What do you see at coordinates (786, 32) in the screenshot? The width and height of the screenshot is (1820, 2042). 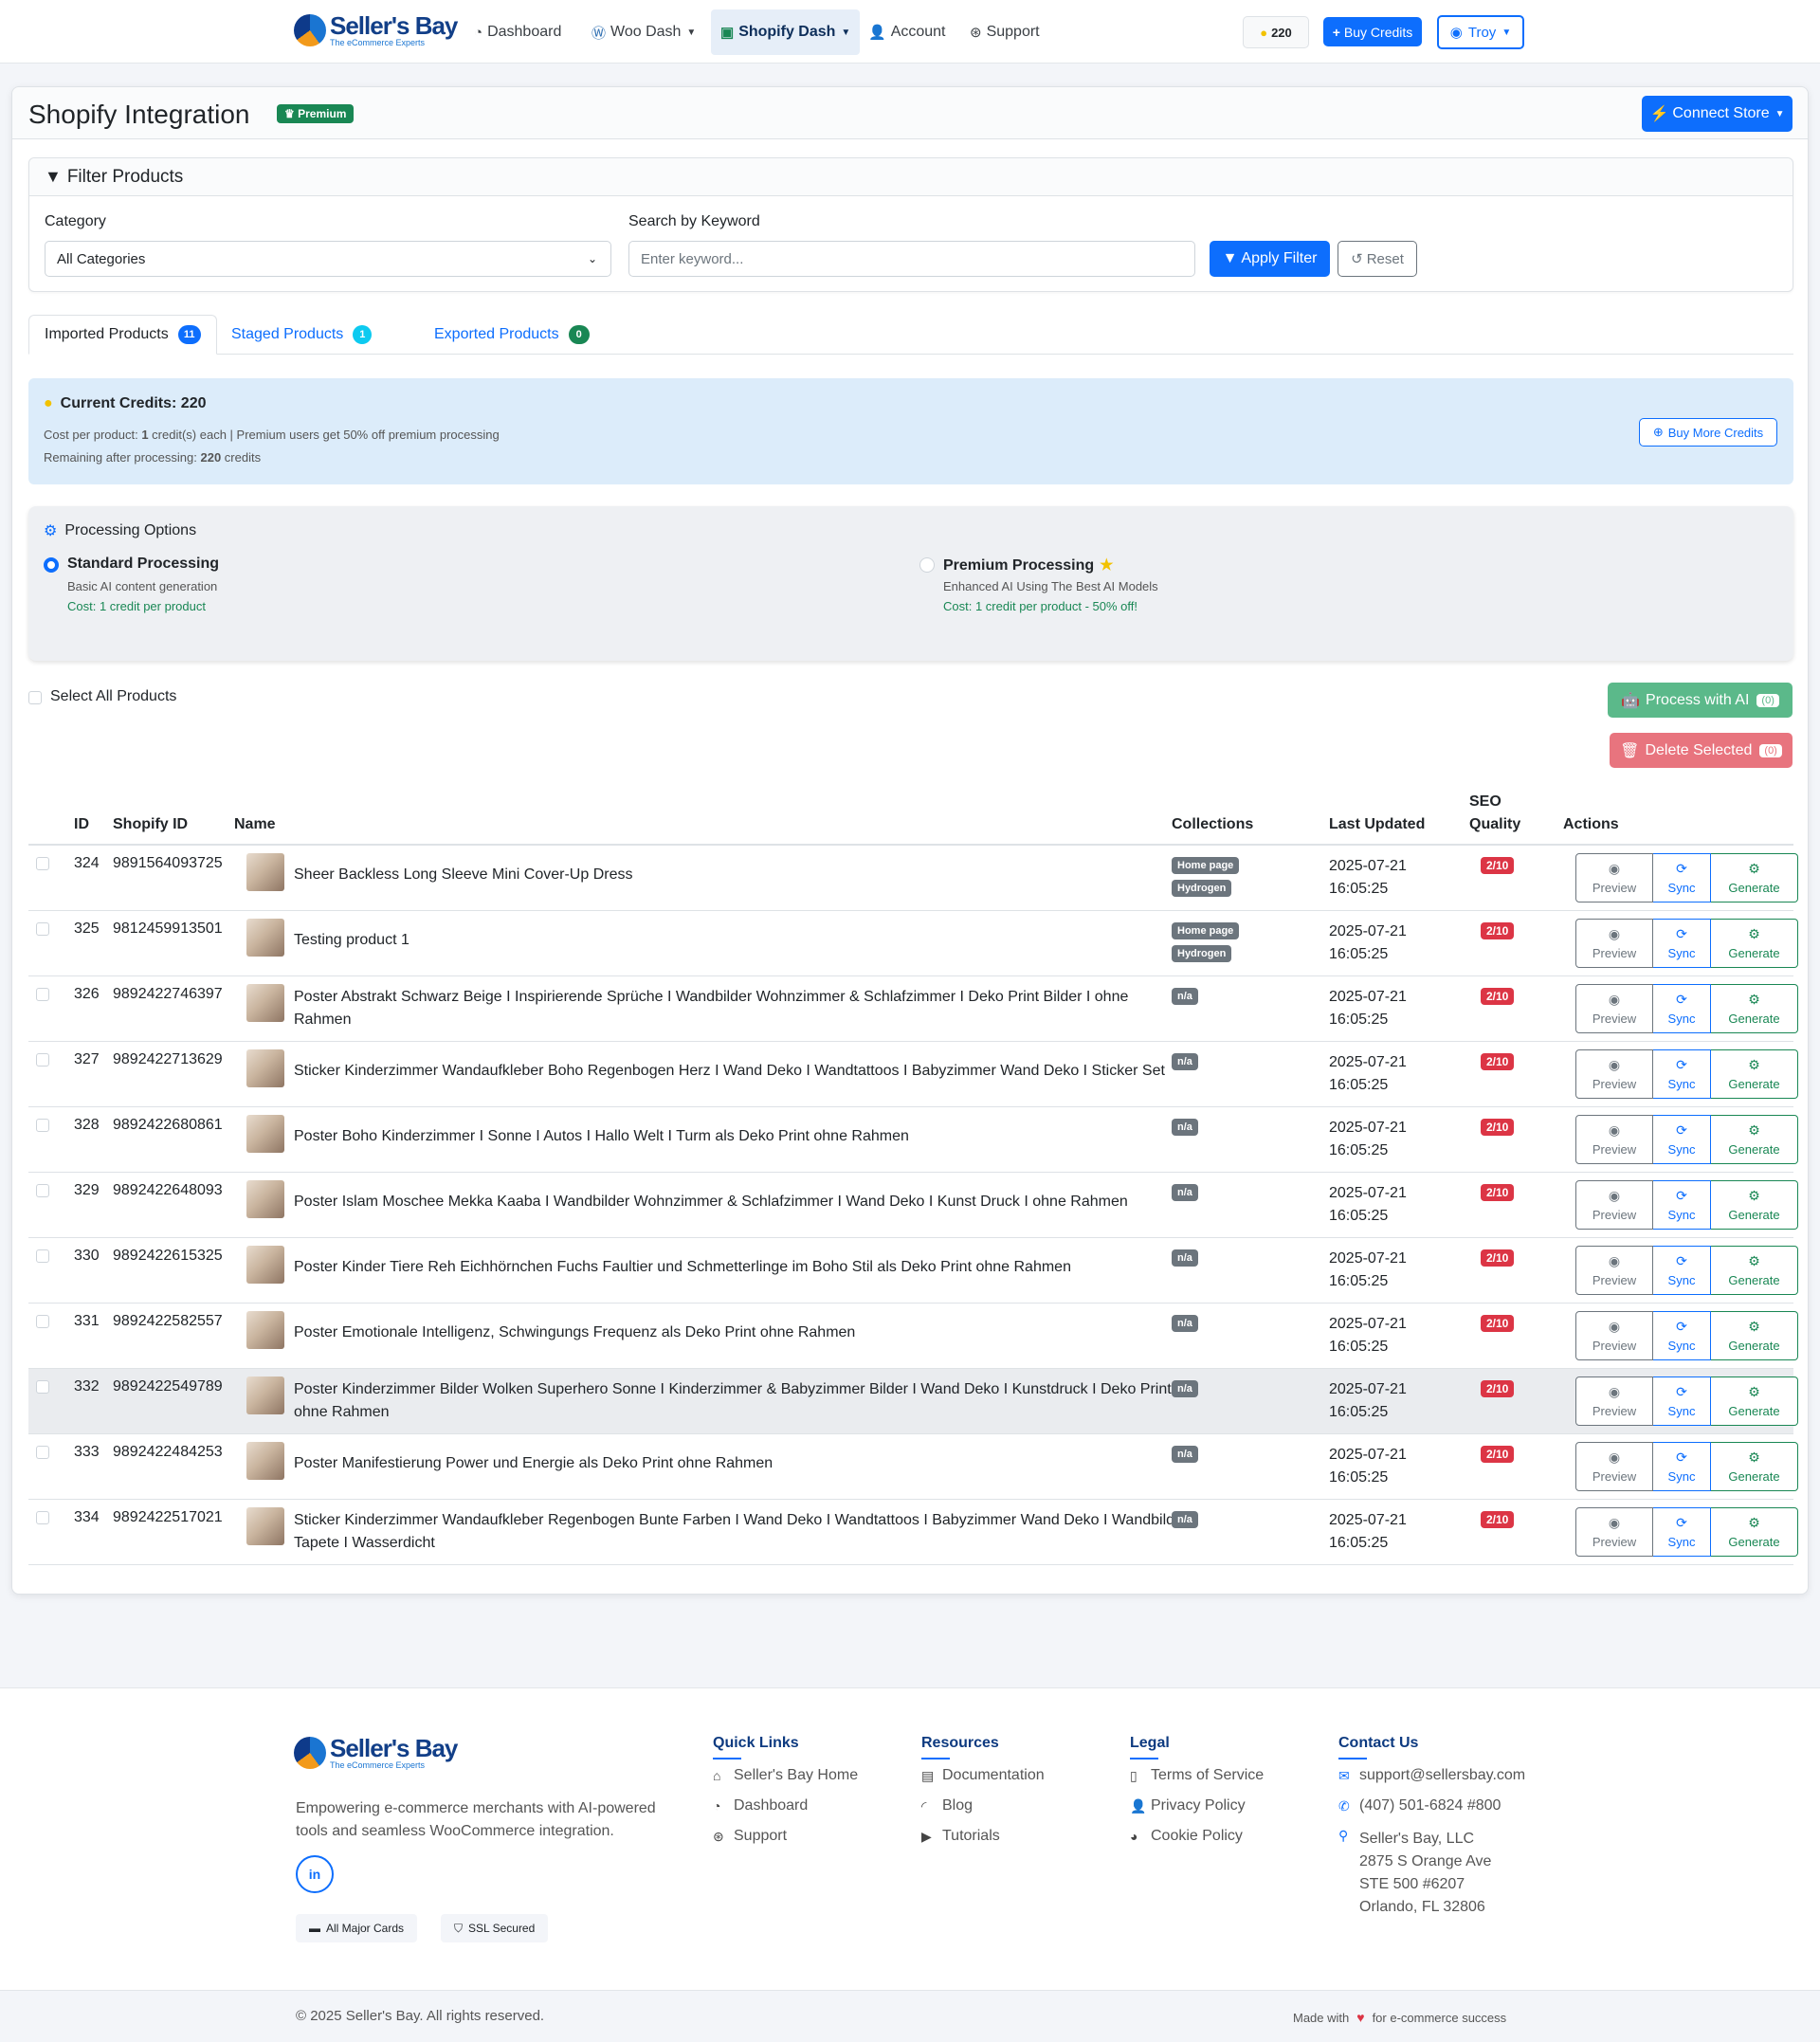 I see `nav-shopify-dash: ▣ Shopify Dash ▼` at bounding box center [786, 32].